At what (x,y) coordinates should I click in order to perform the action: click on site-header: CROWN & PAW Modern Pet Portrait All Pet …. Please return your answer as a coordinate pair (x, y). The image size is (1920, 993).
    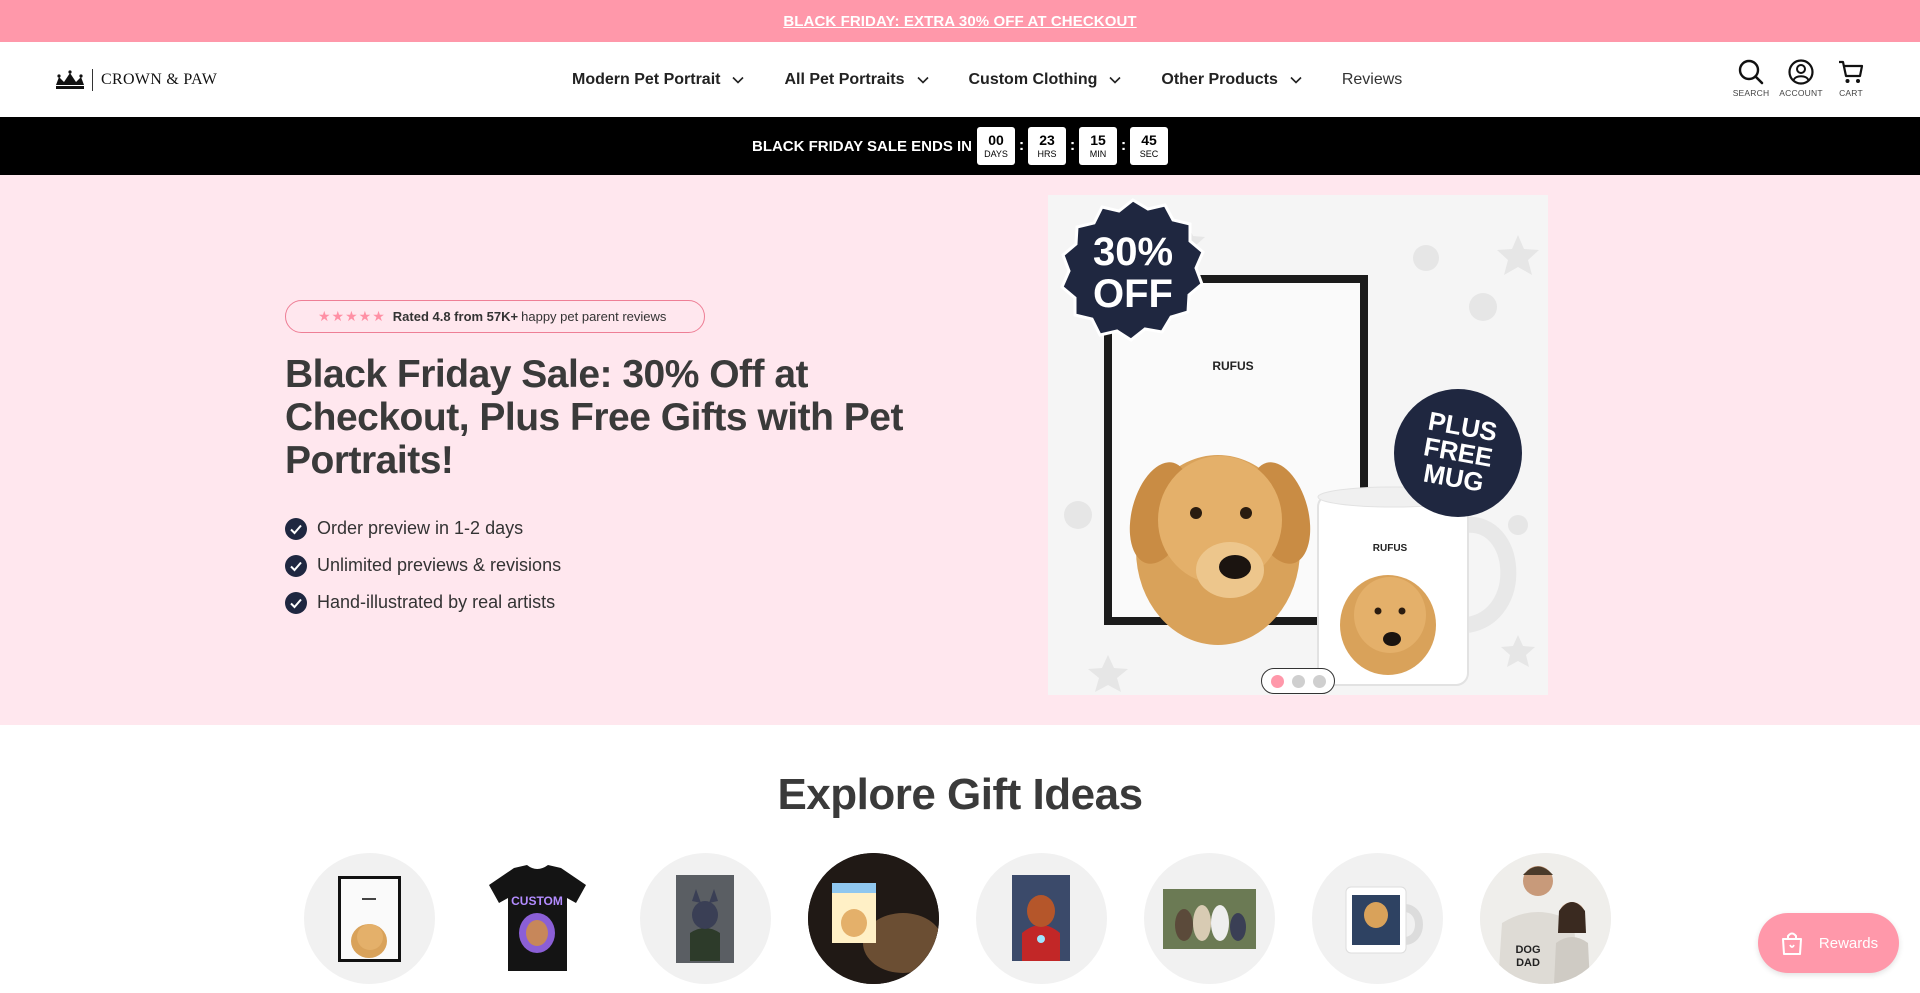
    Looking at the image, I should click on (960, 79).